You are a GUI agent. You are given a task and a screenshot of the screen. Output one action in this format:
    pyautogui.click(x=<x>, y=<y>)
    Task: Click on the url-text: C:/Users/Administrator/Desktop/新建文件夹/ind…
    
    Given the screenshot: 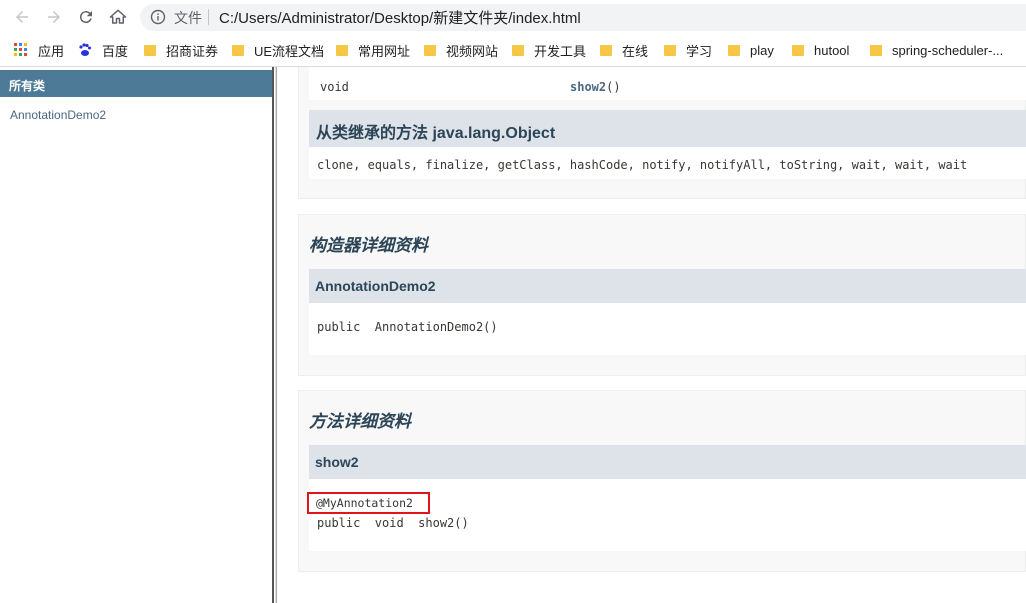 What is the action you would take?
    pyautogui.click(x=400, y=17)
    